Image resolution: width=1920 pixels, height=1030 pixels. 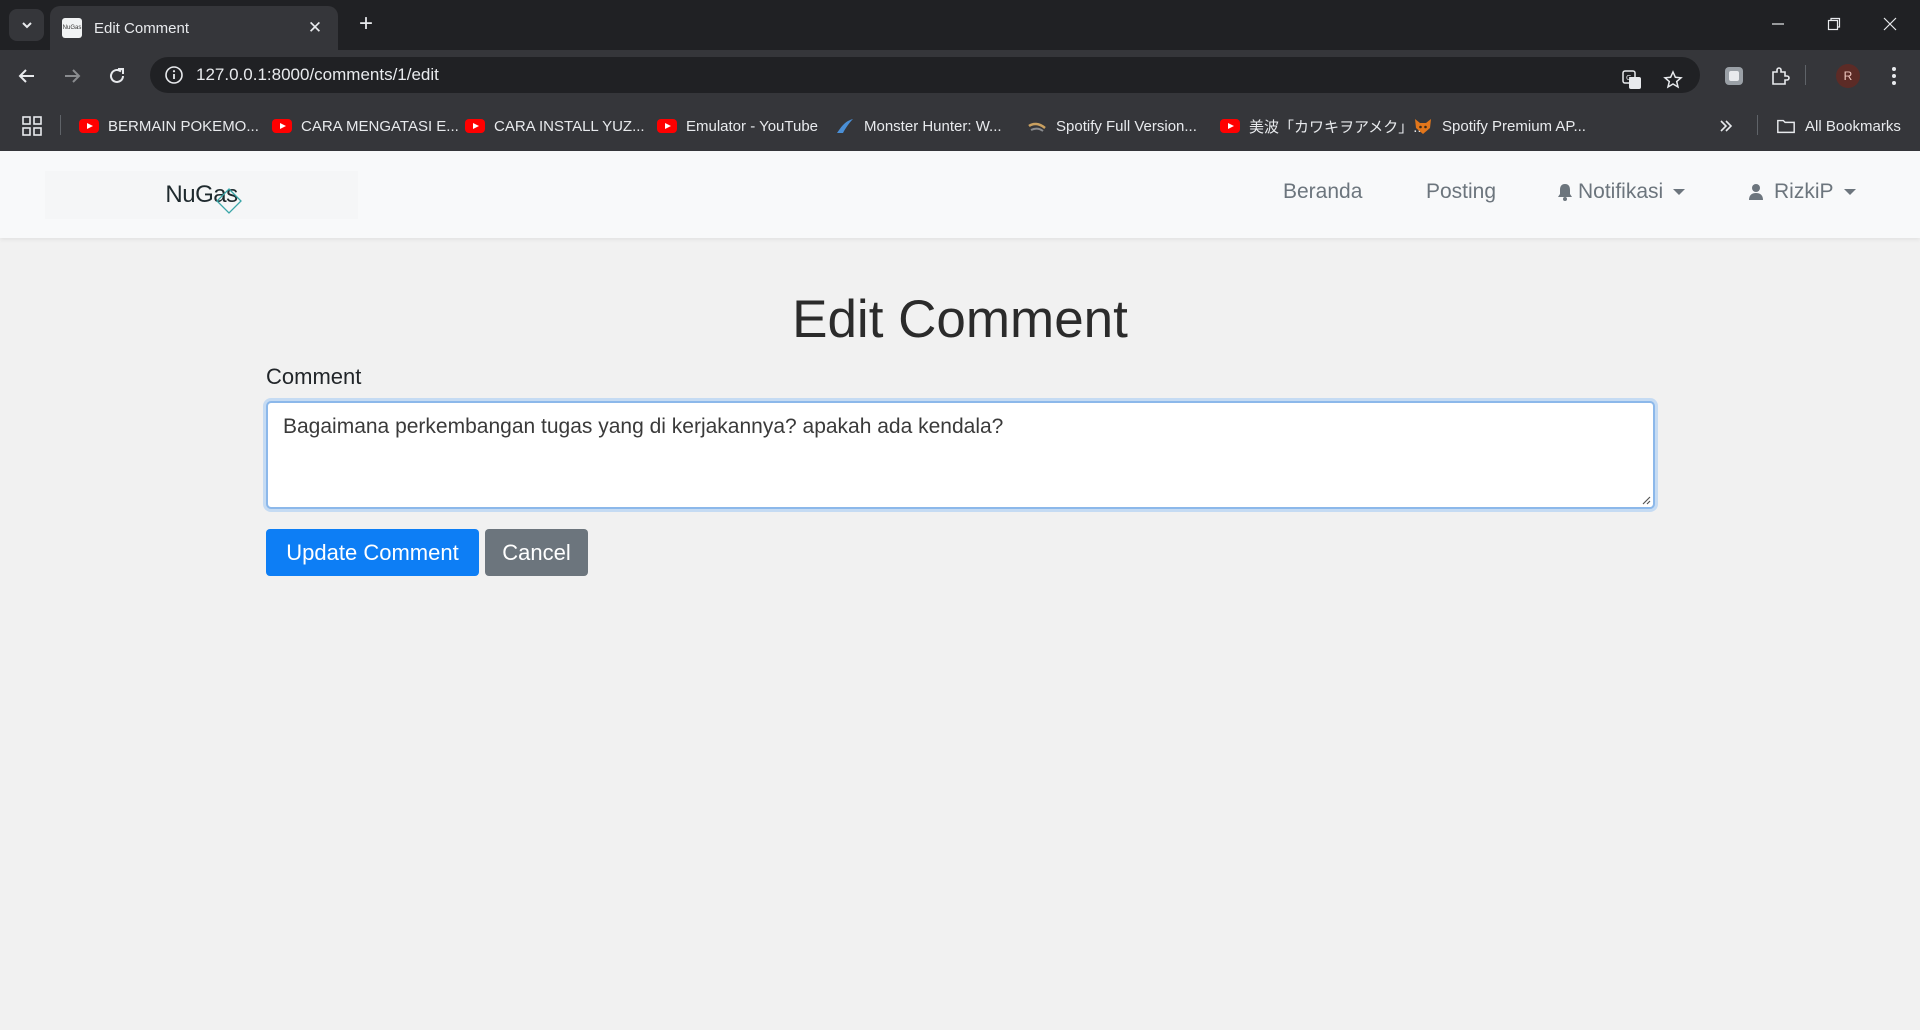 What do you see at coordinates (1646, 500) in the screenshot?
I see `resize-grip-icon` at bounding box center [1646, 500].